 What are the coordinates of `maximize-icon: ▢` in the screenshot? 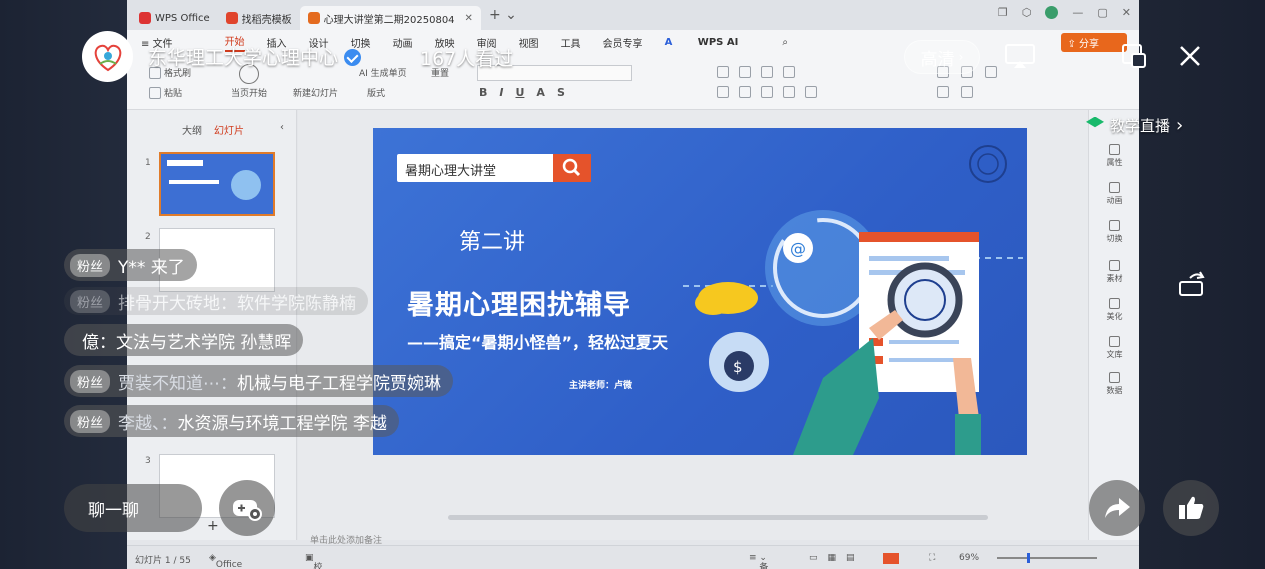 It's located at (1102, 12).